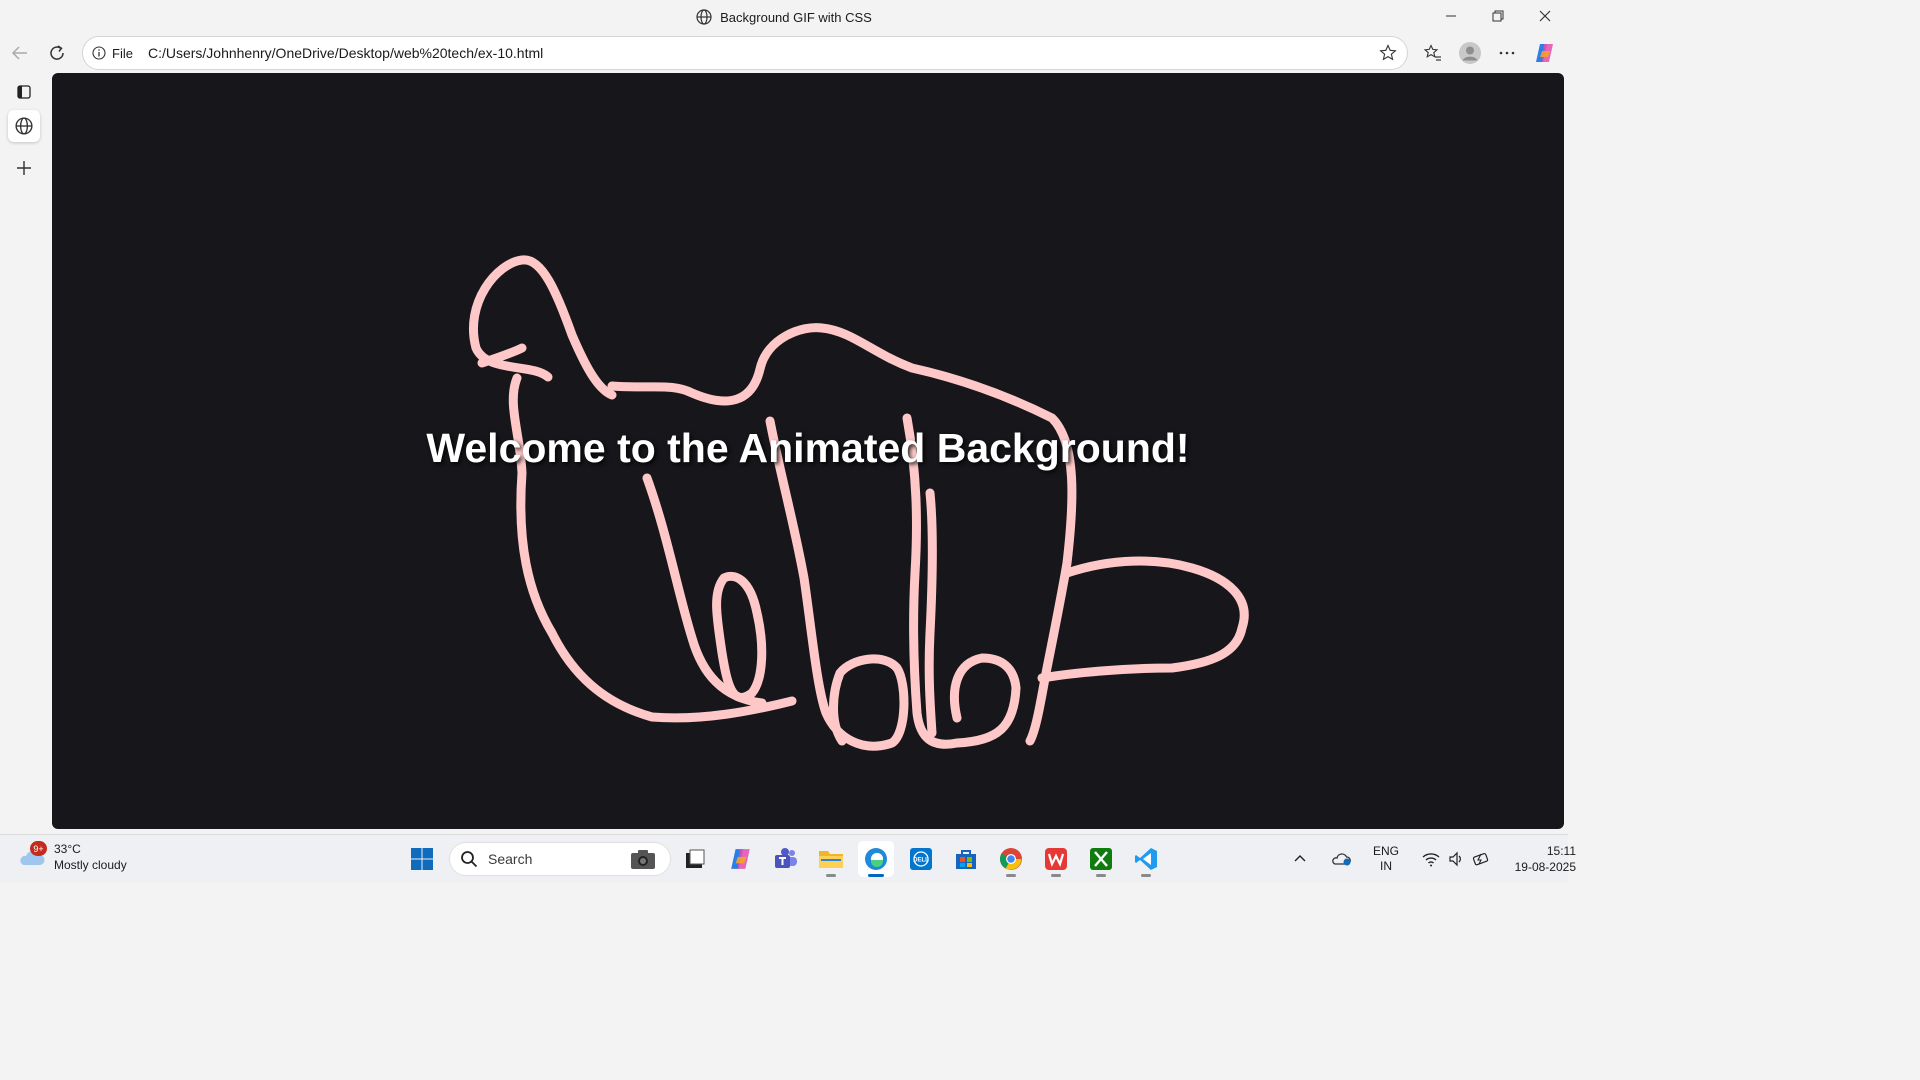  I want to click on wifi-icon, so click(1431, 860).